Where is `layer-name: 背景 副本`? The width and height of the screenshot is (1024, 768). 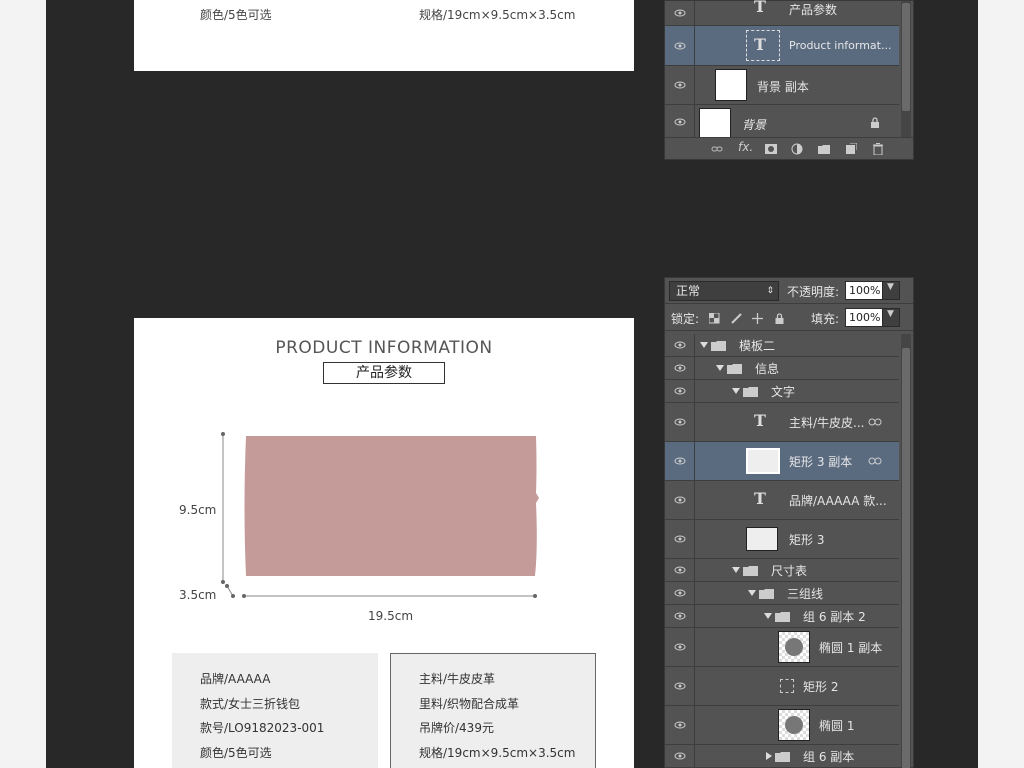
layer-name: 背景 副本 is located at coordinates (783, 87).